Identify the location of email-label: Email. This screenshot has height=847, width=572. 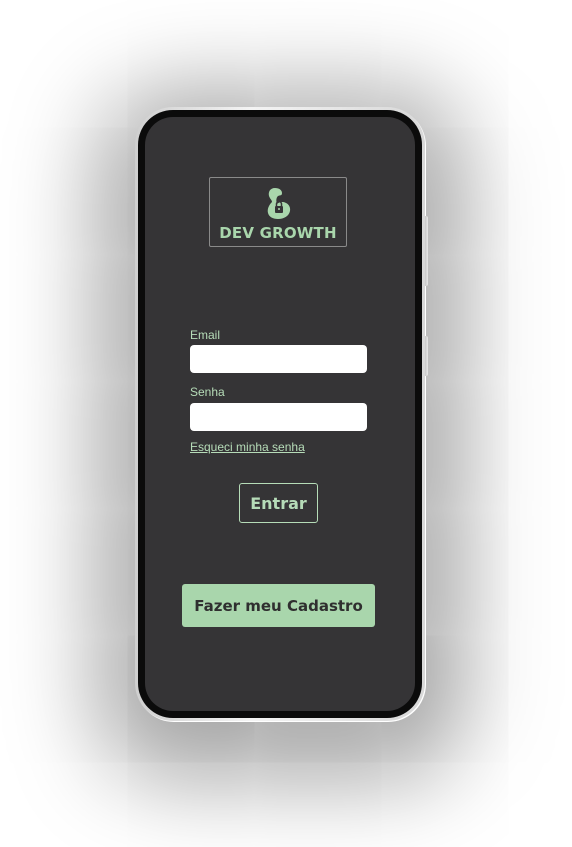
(205, 335).